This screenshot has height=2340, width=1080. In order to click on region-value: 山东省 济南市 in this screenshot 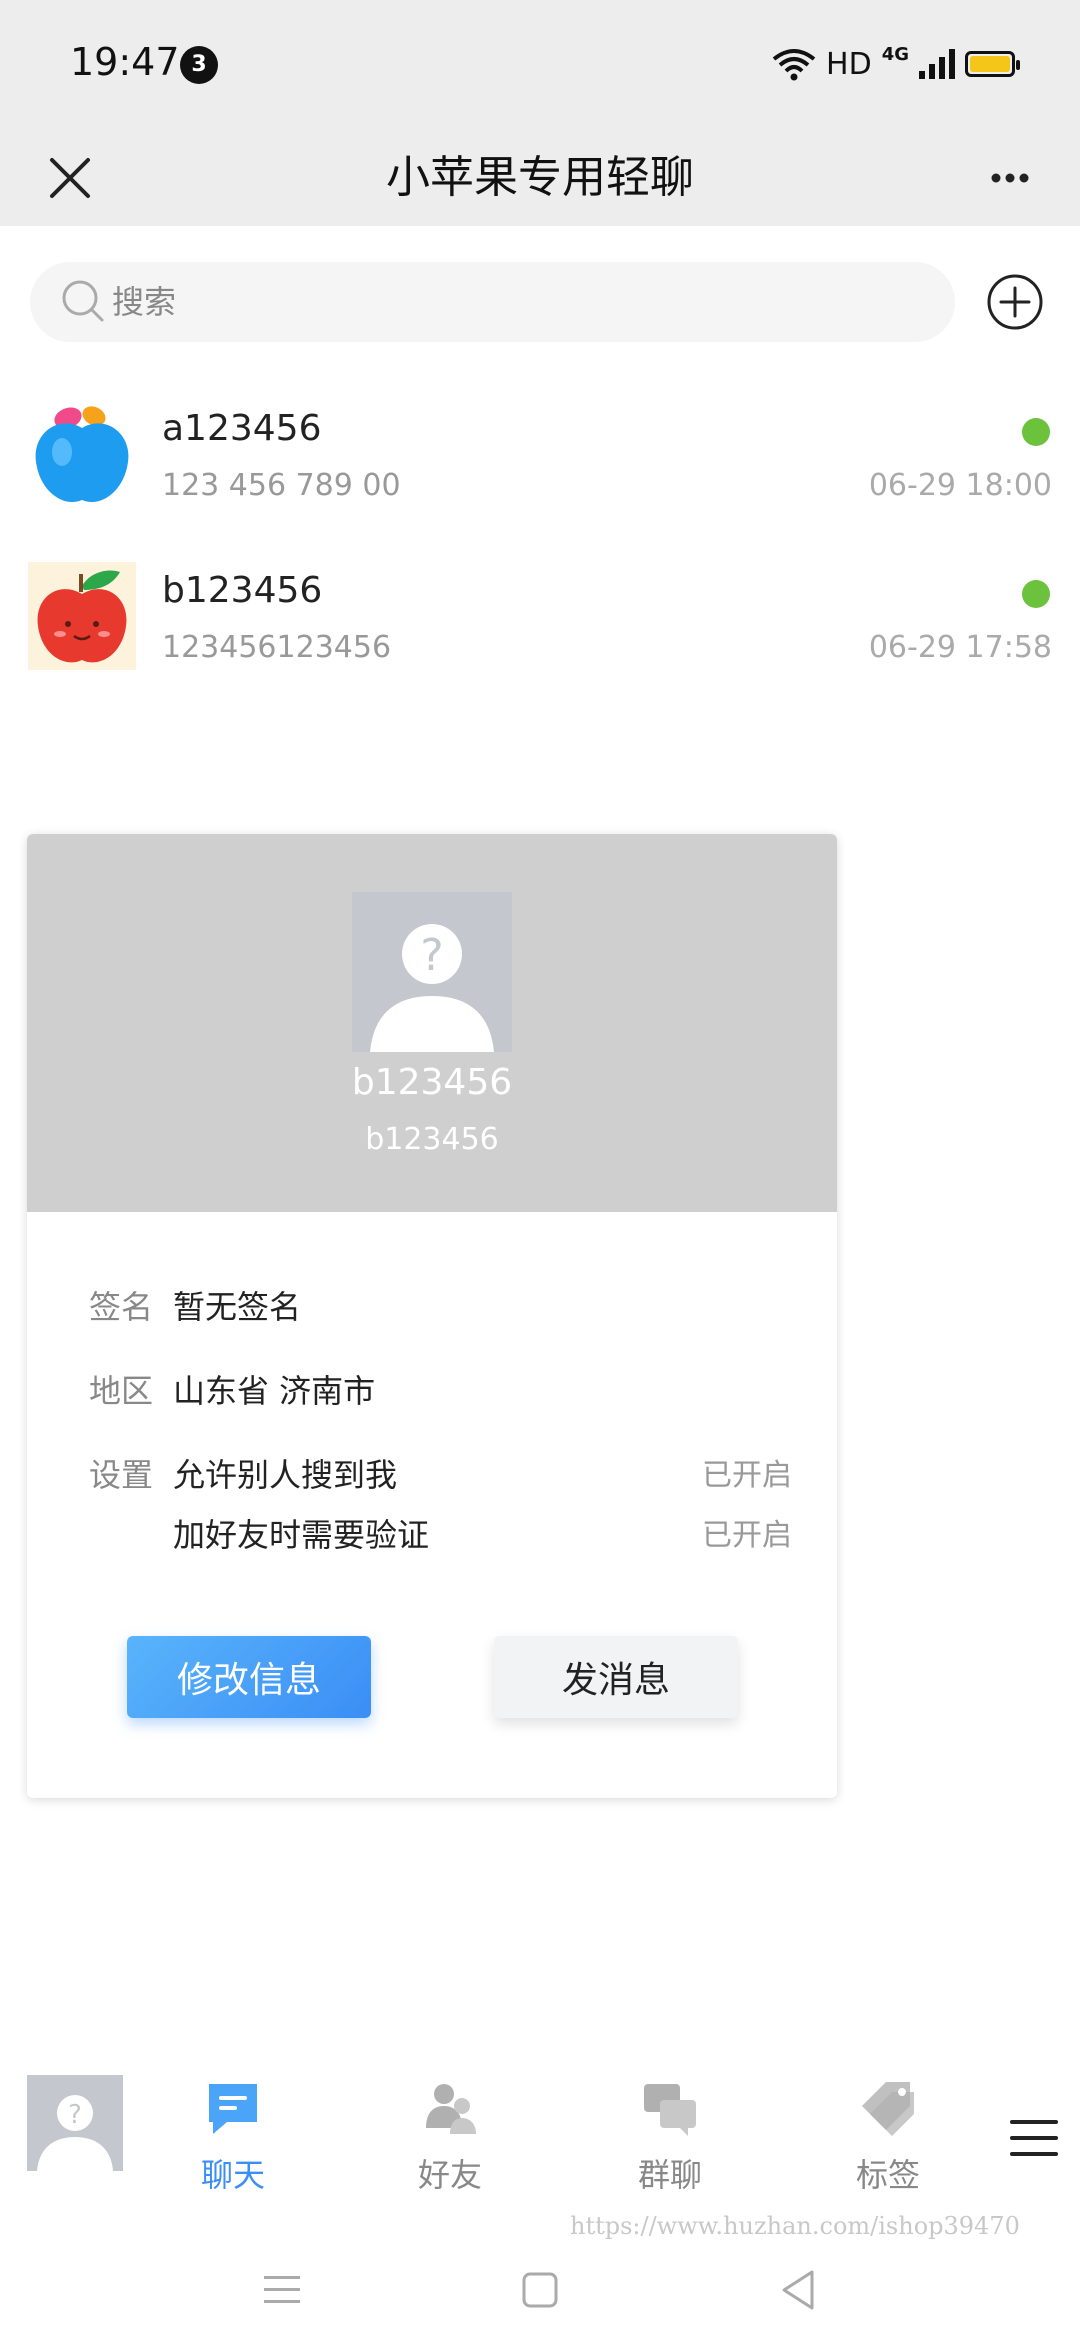, I will do `click(274, 1391)`.